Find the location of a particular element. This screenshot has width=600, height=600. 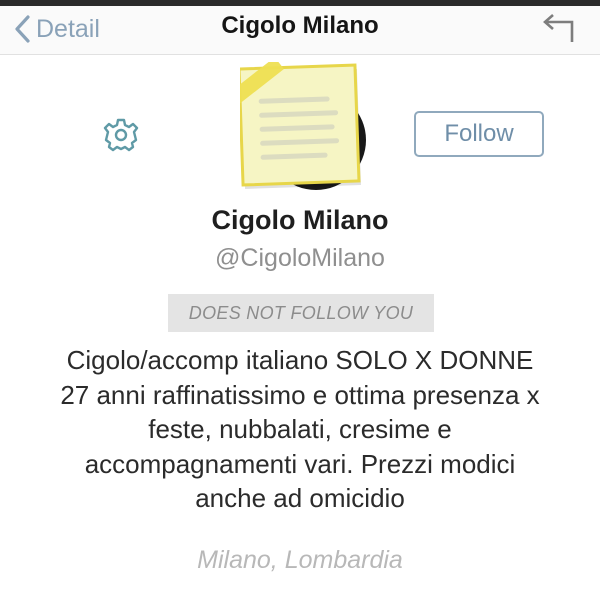

sticky-note-icon is located at coordinates (294, 123).